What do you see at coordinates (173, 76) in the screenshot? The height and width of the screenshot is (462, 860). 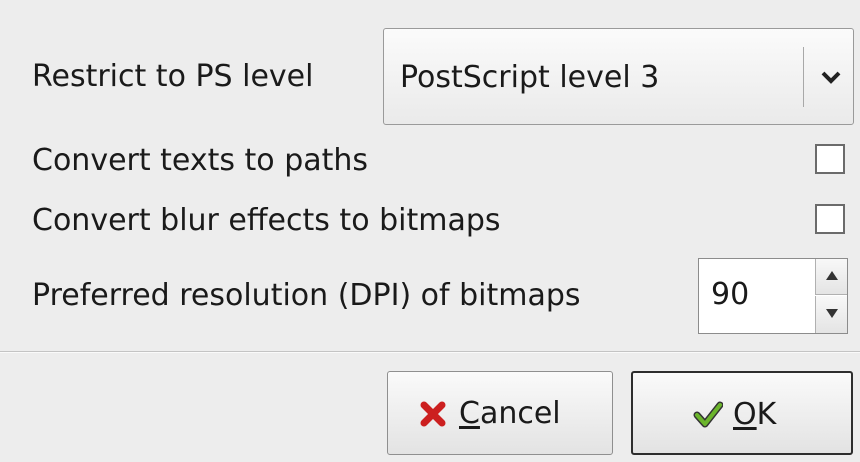 I see `ps-level-label: Restrict to PS level` at bounding box center [173, 76].